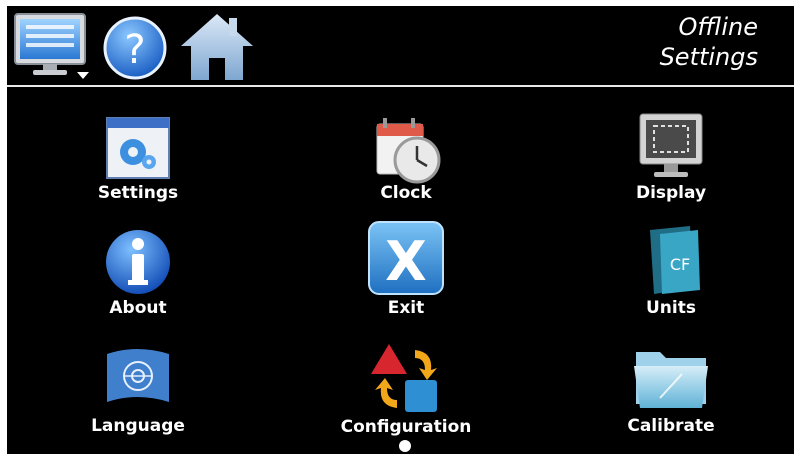 The image size is (797, 458). What do you see at coordinates (217, 48) in the screenshot?
I see `home-icon` at bounding box center [217, 48].